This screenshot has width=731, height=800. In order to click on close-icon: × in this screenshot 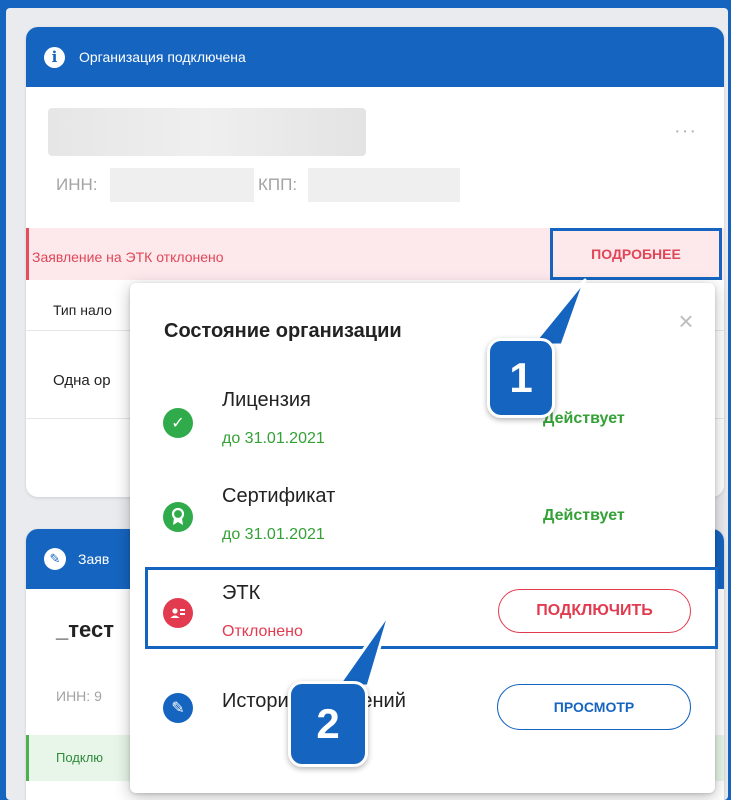, I will do `click(686, 321)`.